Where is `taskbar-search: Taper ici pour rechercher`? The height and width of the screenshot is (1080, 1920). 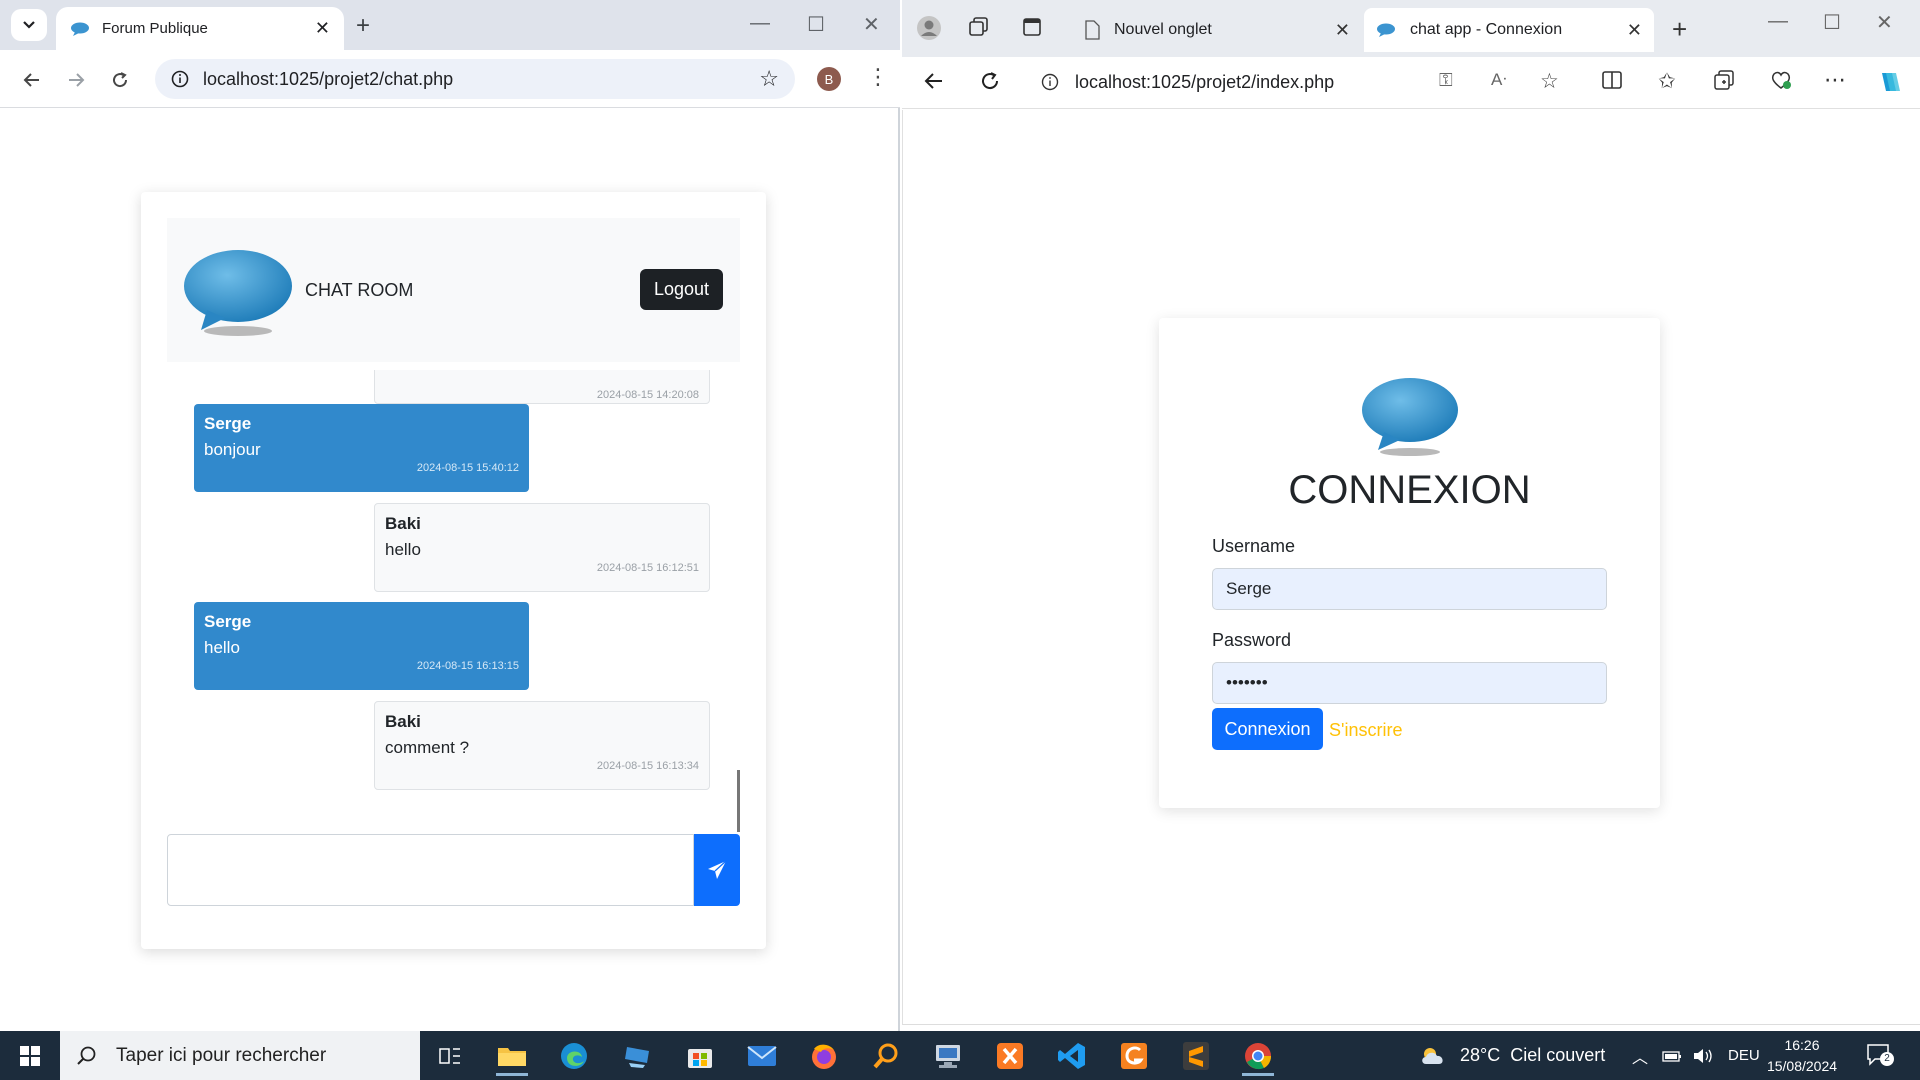
taskbar-search: Taper ici pour rechercher is located at coordinates (240, 1055).